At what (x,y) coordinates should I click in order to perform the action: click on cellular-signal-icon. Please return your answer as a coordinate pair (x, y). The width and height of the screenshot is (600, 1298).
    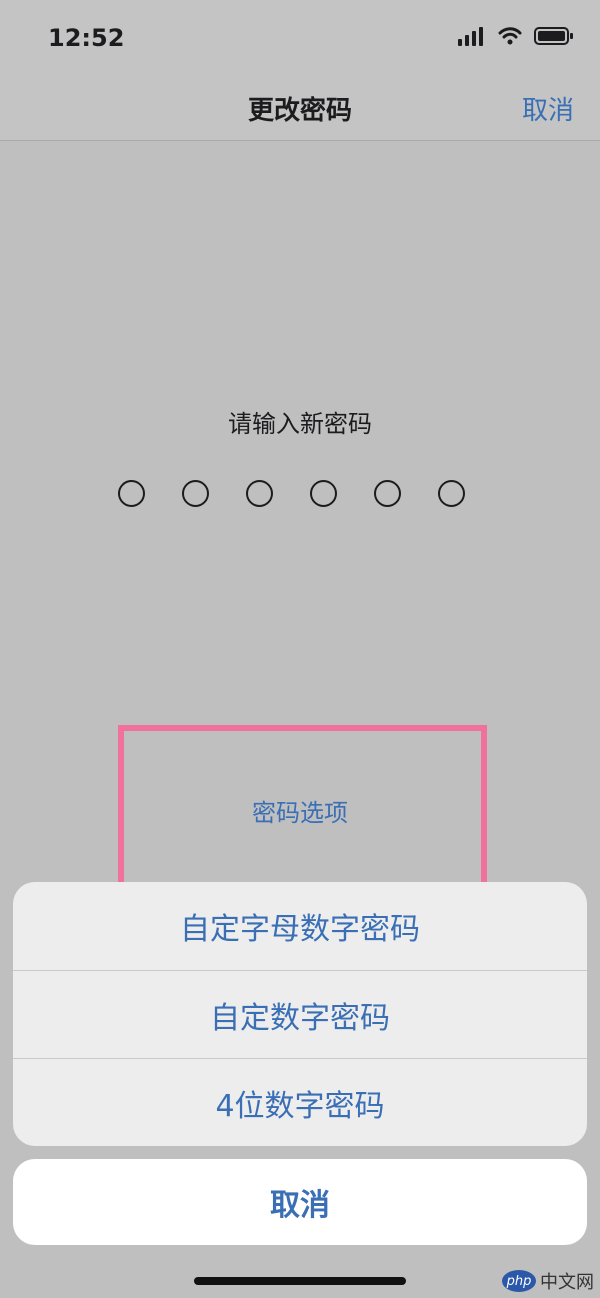
    Looking at the image, I should click on (470, 36).